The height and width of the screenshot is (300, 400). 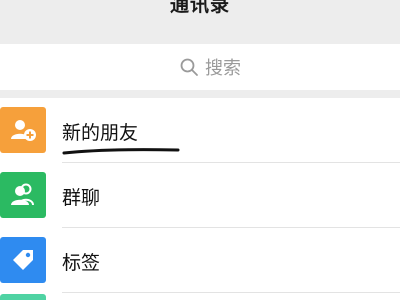 What do you see at coordinates (223, 68) in the screenshot?
I see `search-placeholder: 搜索` at bounding box center [223, 68].